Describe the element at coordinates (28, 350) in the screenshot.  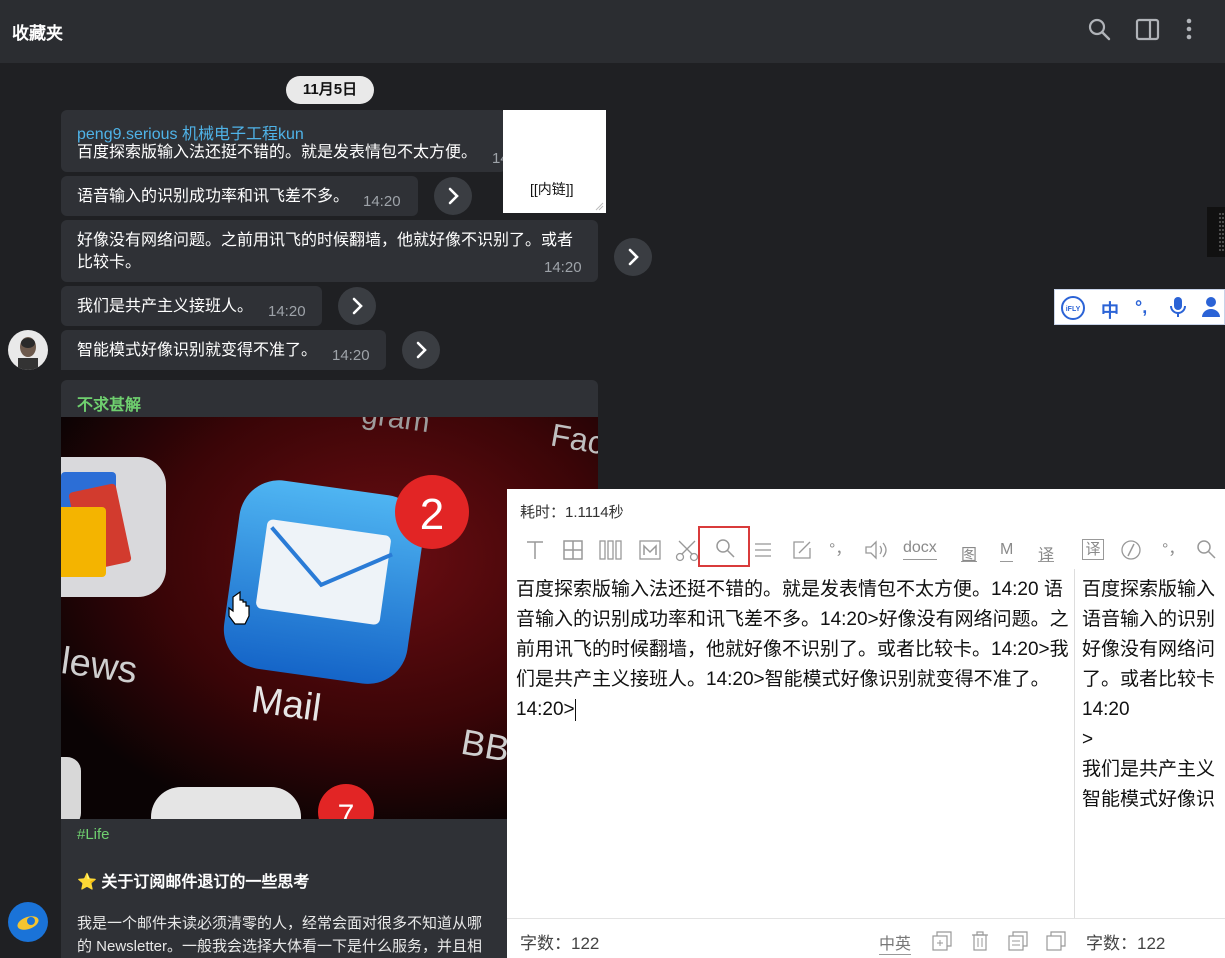
I see `avatar` at that location.